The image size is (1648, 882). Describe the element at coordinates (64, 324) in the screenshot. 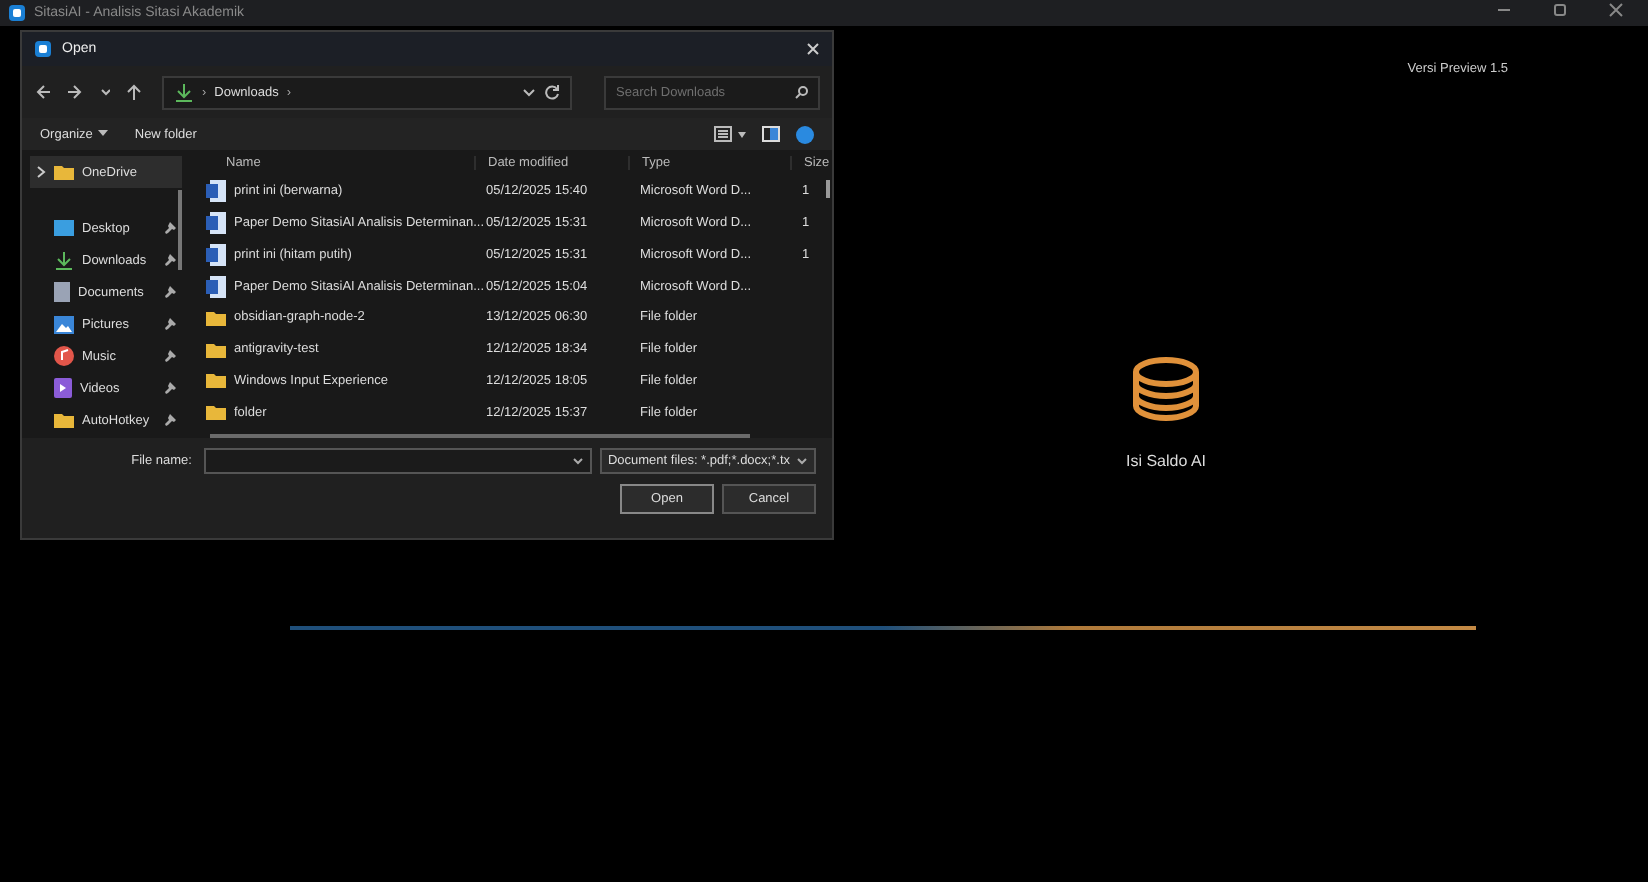

I see `picture-icon` at that location.